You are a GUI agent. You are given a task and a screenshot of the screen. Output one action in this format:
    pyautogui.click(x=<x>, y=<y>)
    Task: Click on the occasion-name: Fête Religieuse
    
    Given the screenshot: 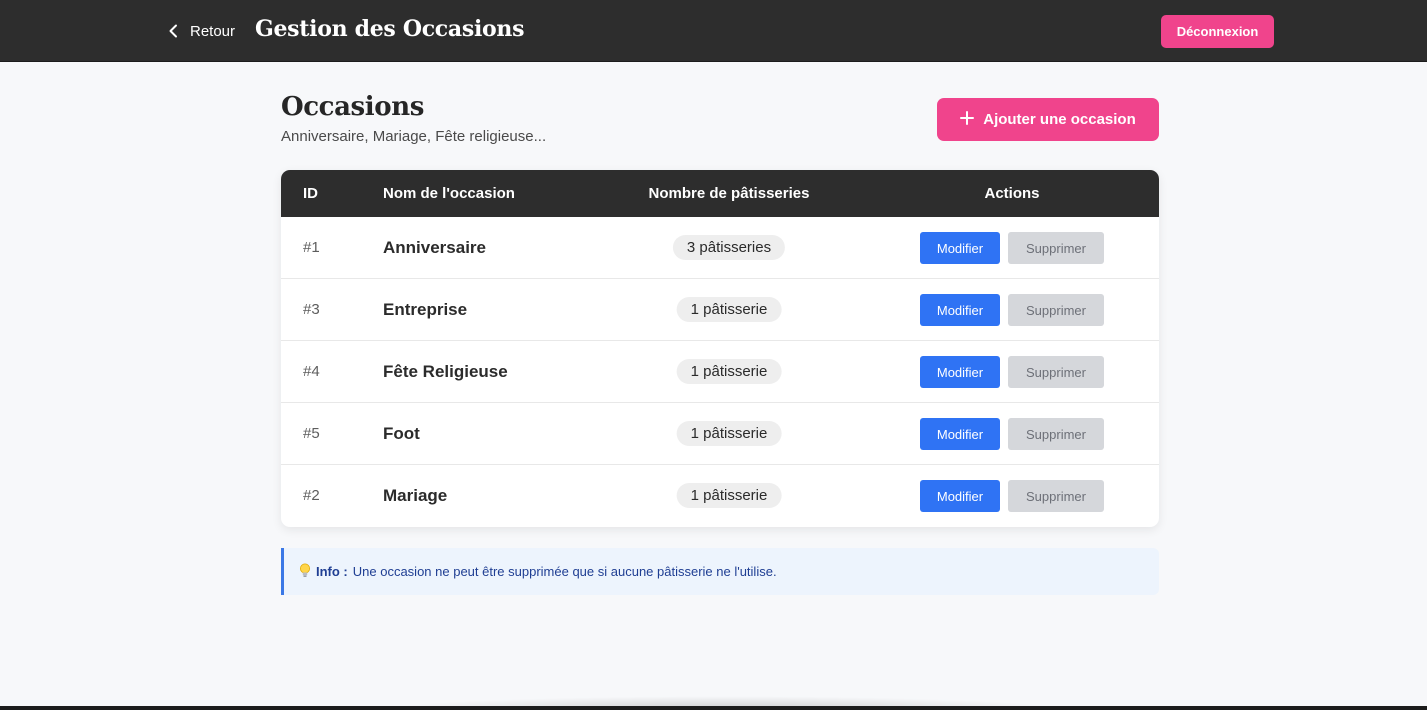 What is the action you would take?
    pyautogui.click(x=445, y=371)
    